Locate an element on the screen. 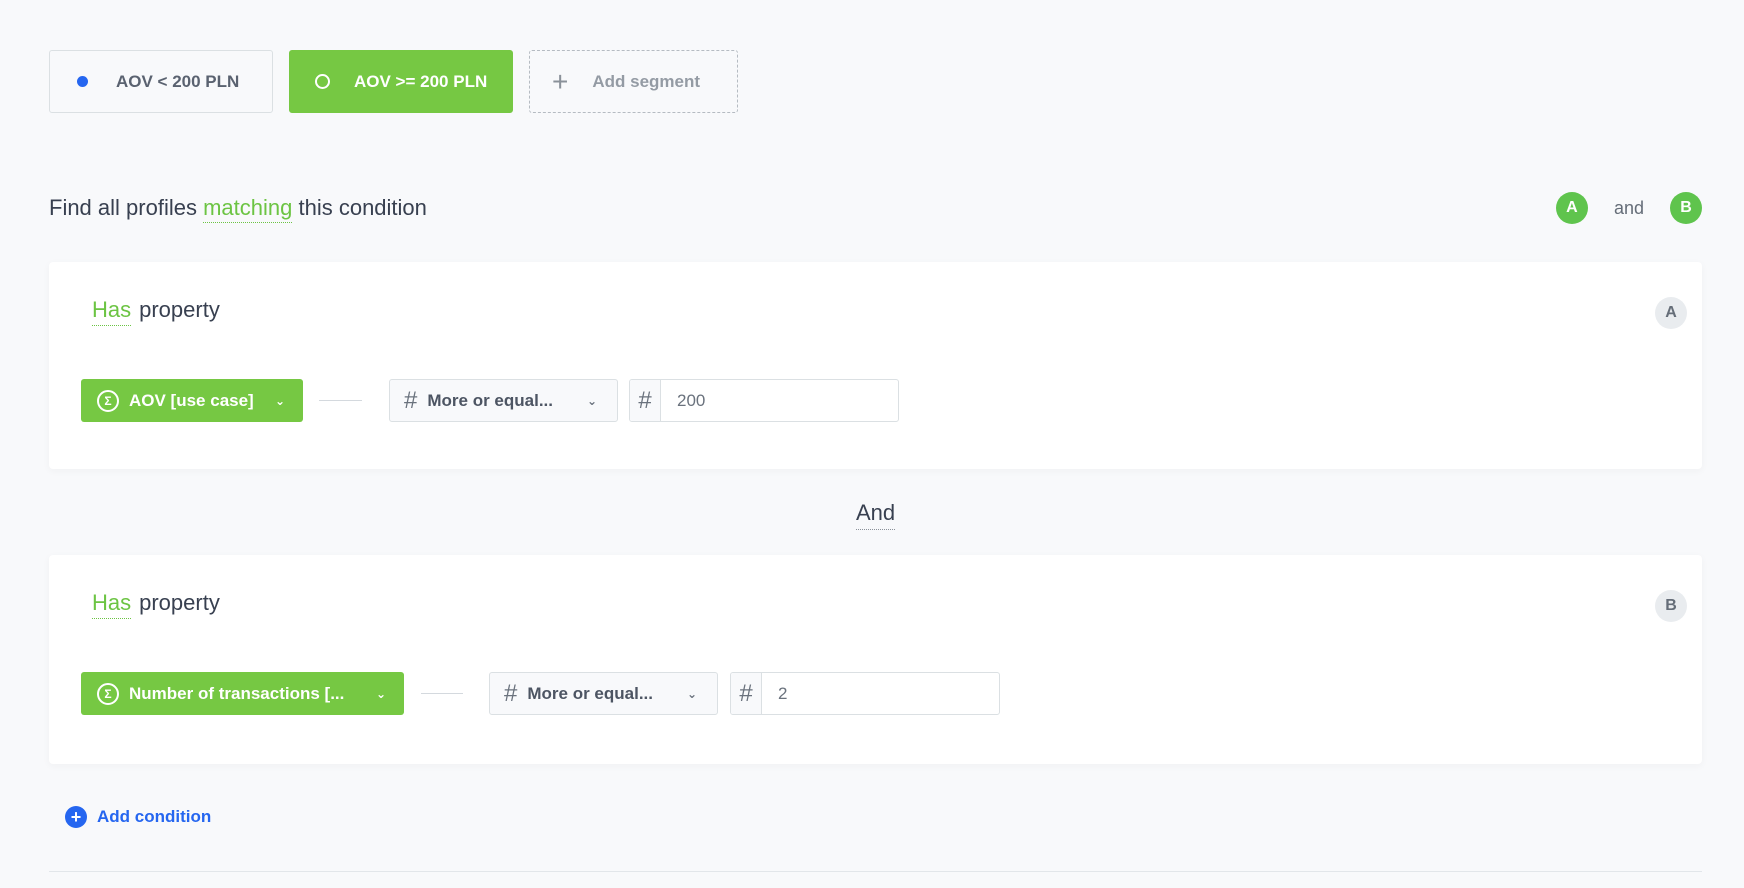 This screenshot has height=888, width=1744. segment-tab-aov-less-200: AOV < 200 PLN is located at coordinates (161, 81).